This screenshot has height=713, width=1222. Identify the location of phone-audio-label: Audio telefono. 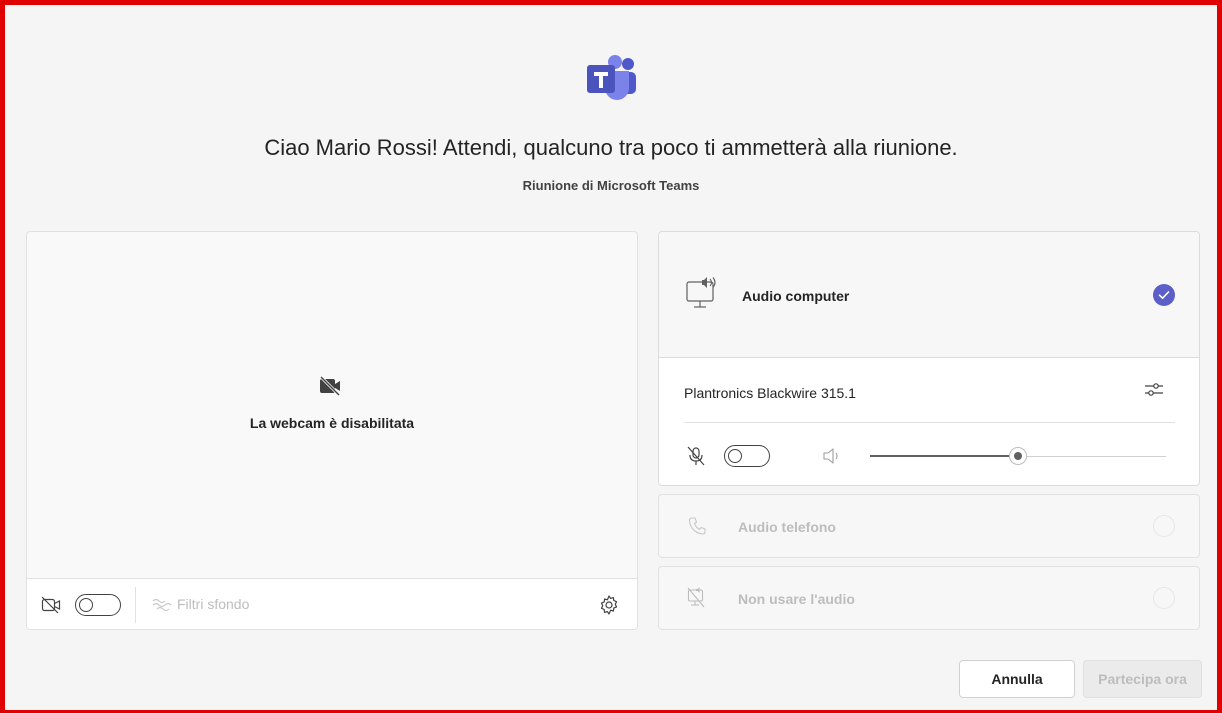
(787, 527).